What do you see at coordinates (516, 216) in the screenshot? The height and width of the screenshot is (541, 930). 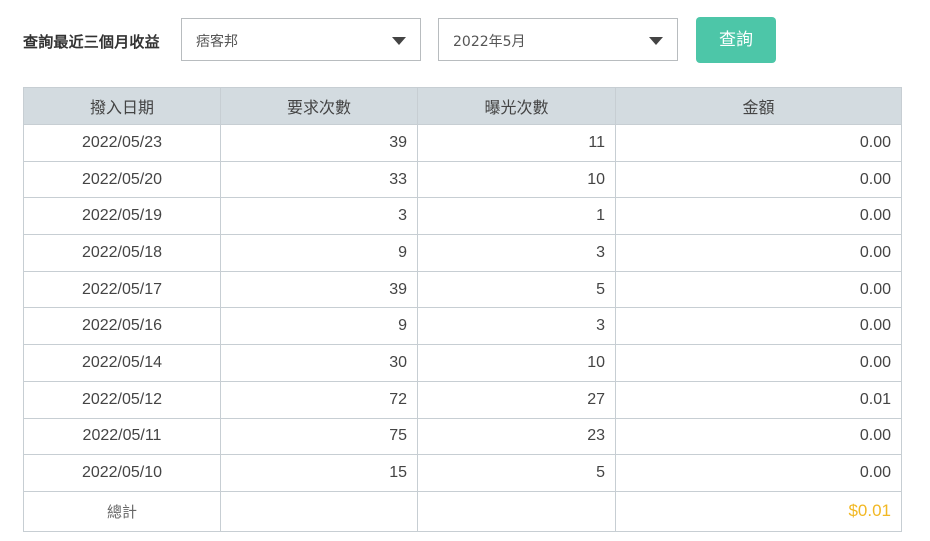 I see `cell-impressions: 1` at bounding box center [516, 216].